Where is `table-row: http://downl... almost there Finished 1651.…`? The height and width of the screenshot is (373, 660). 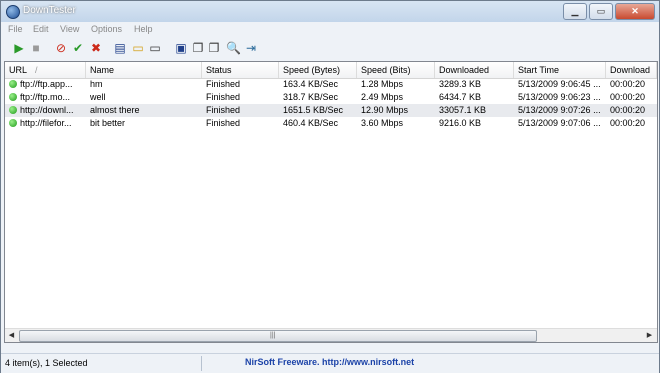
table-row: http://downl... almost there Finished 1651.… is located at coordinates (331, 110).